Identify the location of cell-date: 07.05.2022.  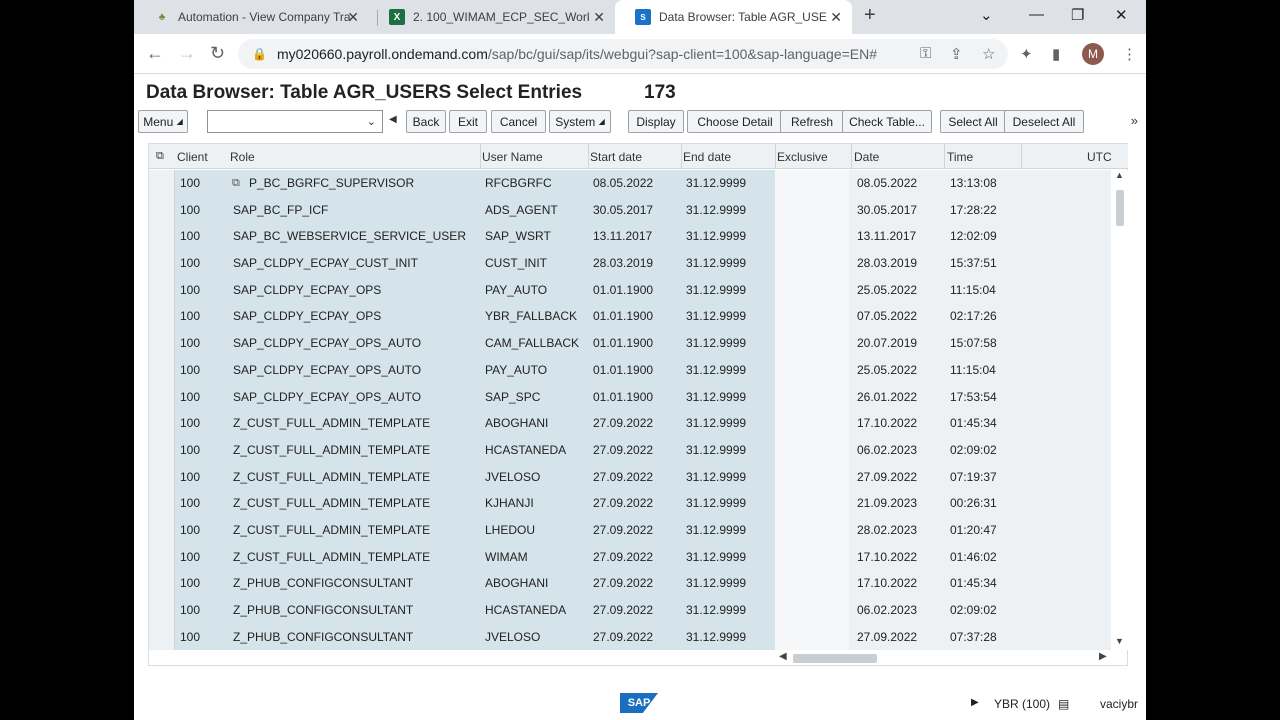
(884, 316).